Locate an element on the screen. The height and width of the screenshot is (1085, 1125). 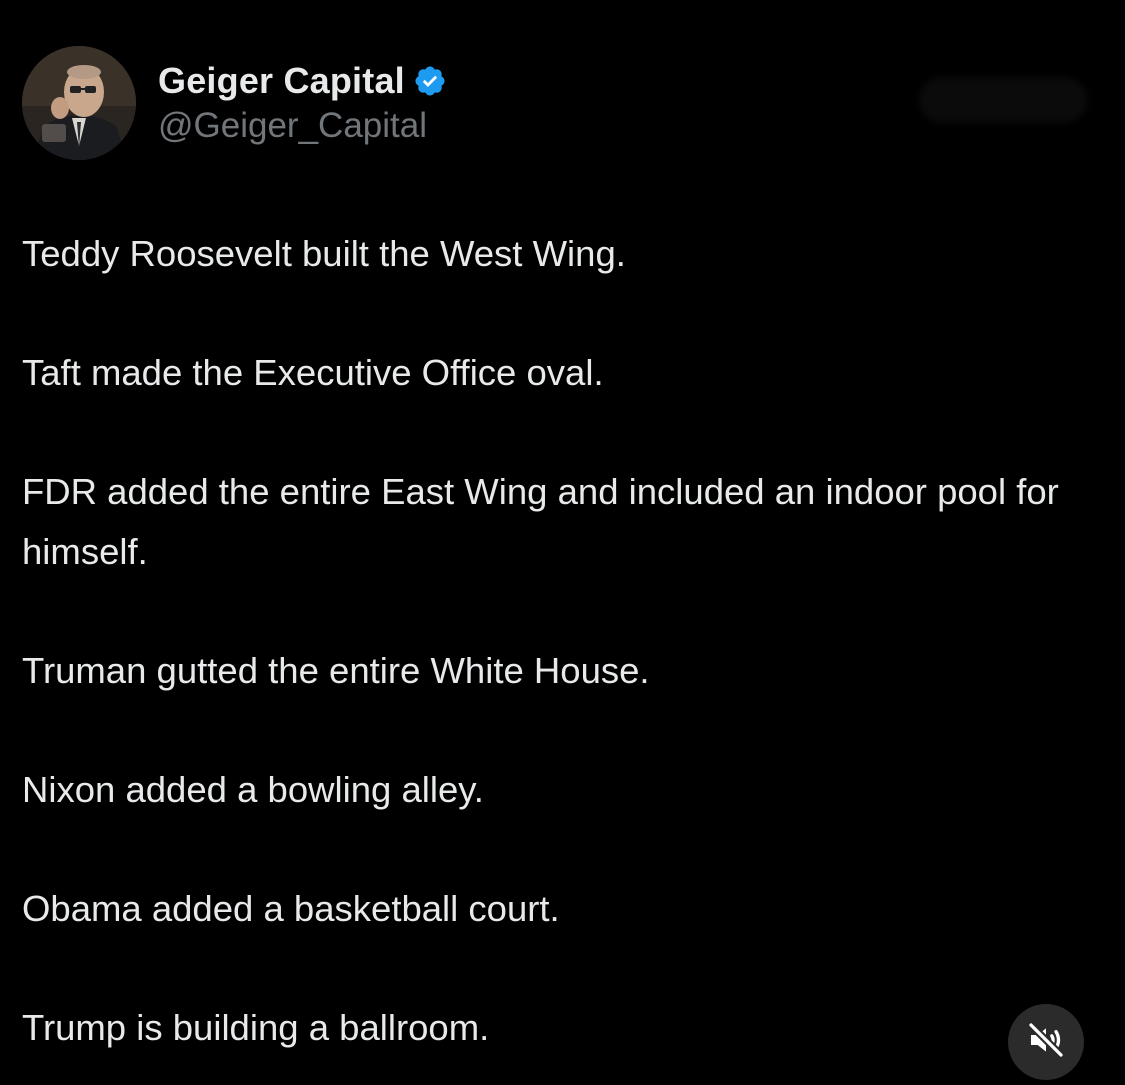
author-identity: Geiger Capital @Geiger_Capital is located at coordinates (302, 102).